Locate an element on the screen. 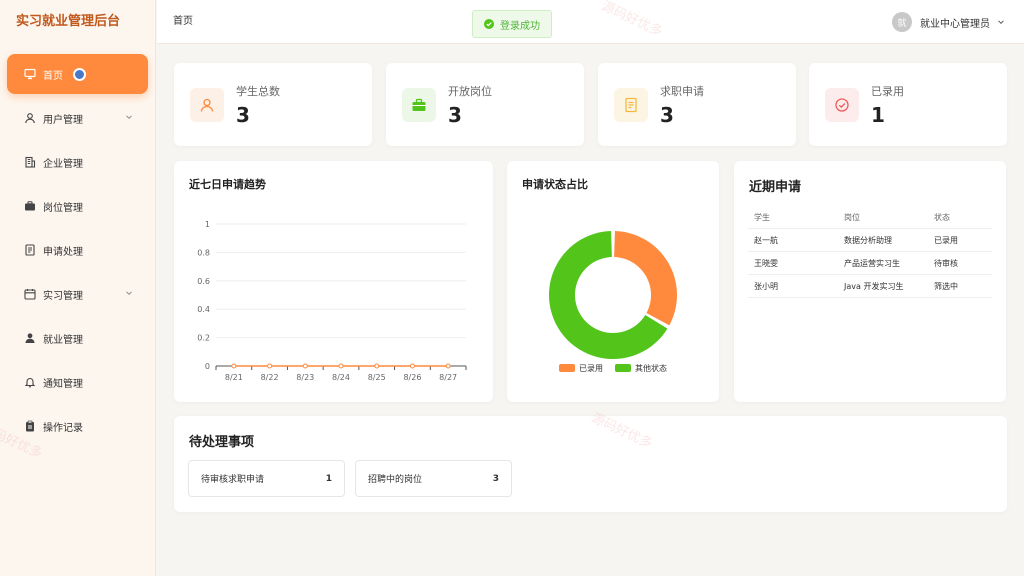 Image resolution: width=1024 pixels, height=576 pixels. stat-label: 开放岗位 is located at coordinates (470, 91).